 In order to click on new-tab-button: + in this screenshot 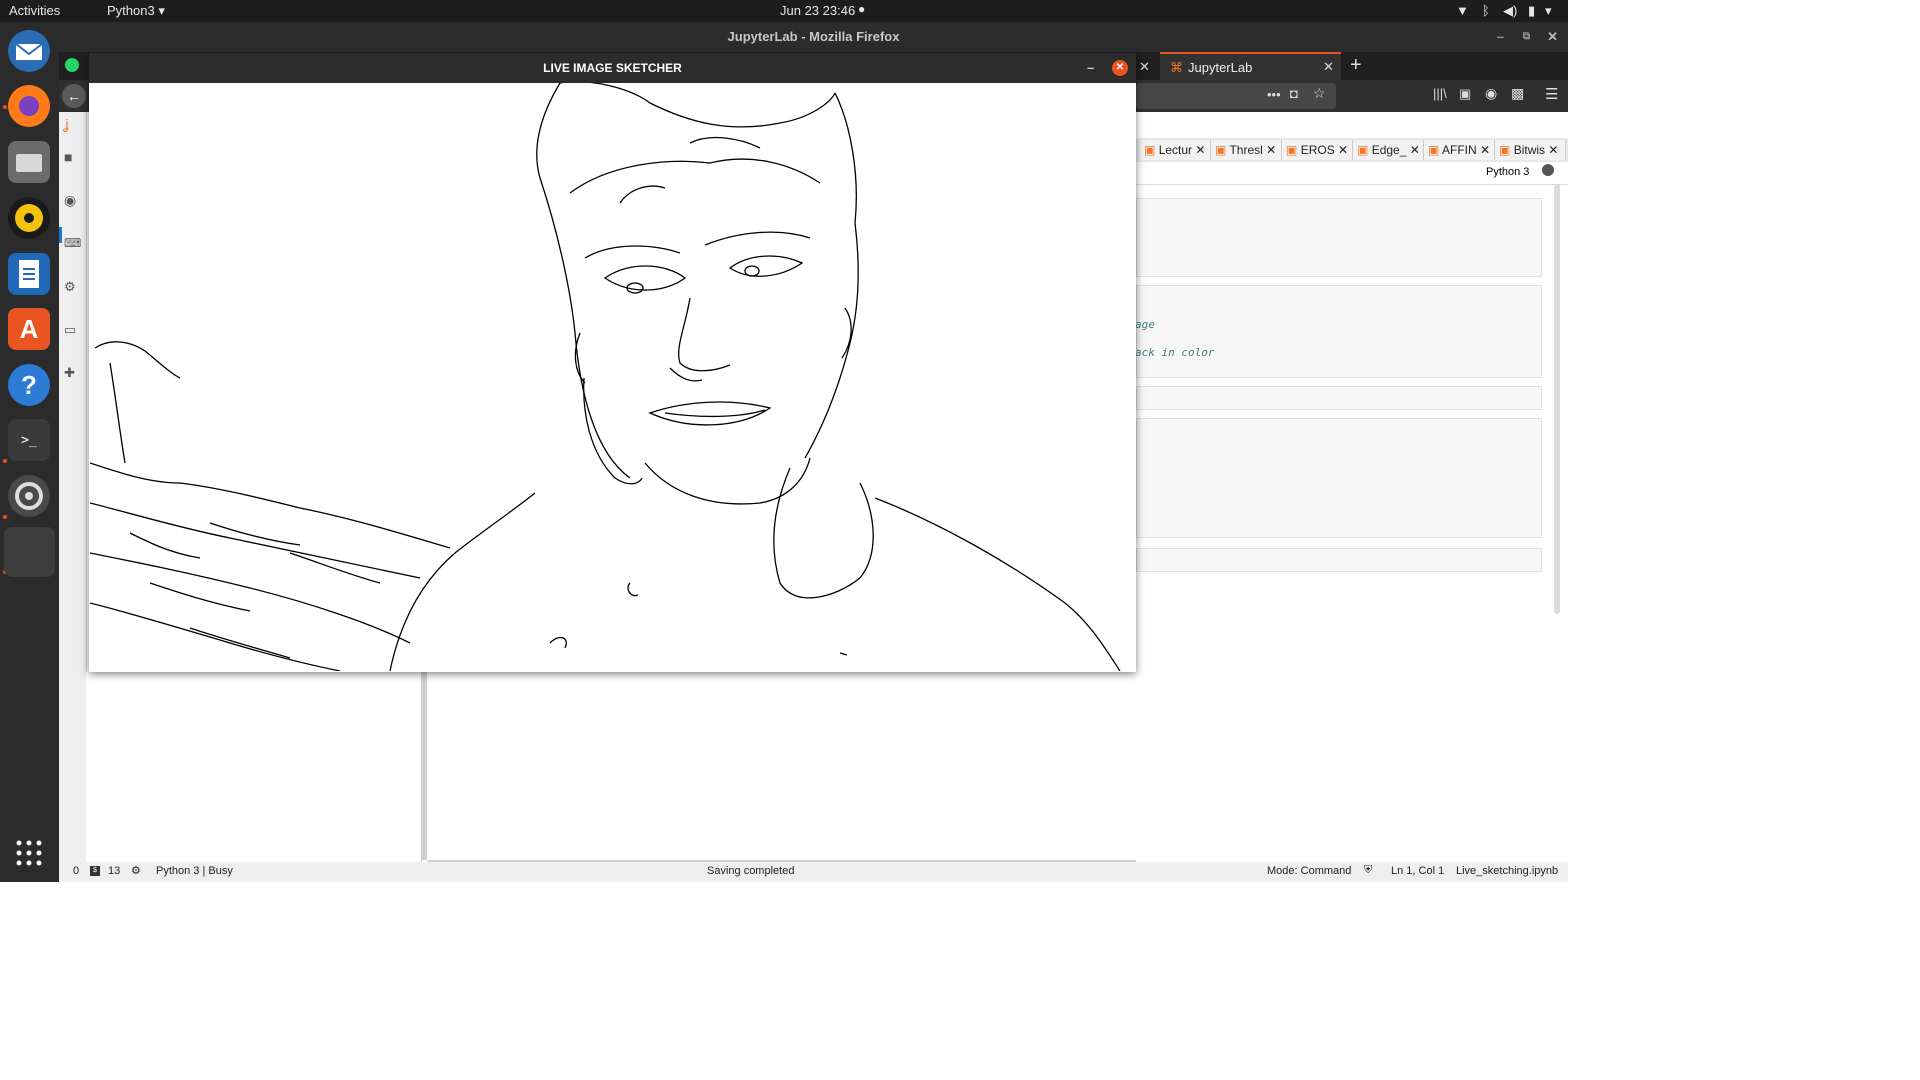, I will do `click(1356, 65)`.